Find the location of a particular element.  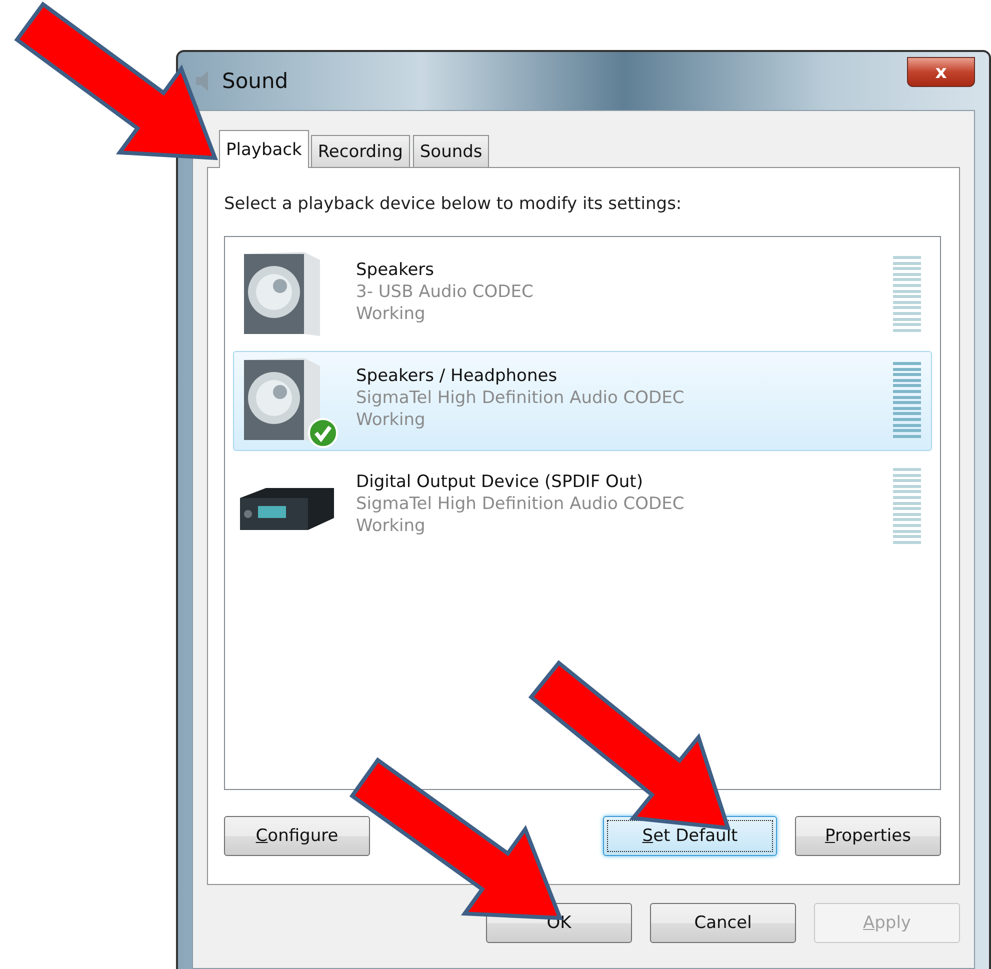

window-title: Sound is located at coordinates (255, 81).